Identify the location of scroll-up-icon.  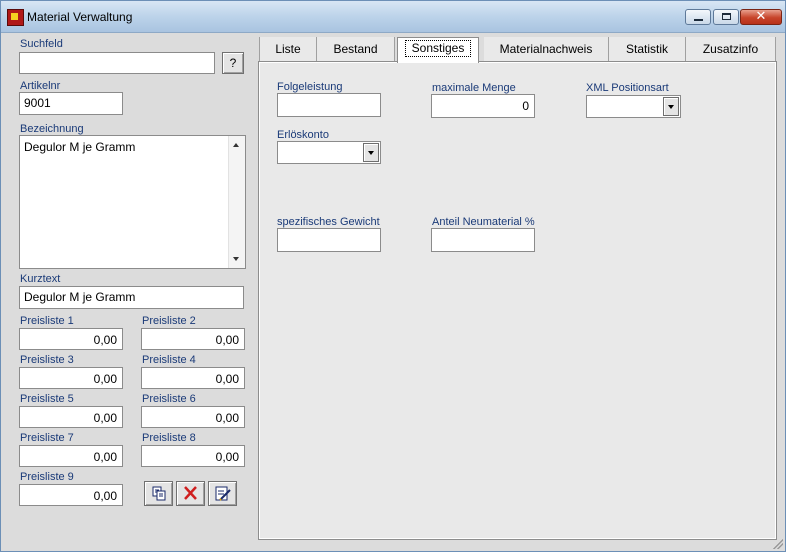
(236, 145).